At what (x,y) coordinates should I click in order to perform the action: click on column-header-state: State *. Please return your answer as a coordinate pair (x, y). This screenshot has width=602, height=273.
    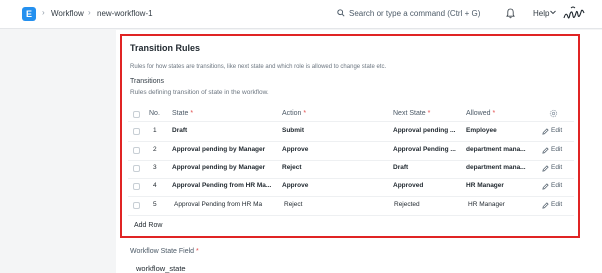
    Looking at the image, I should click on (183, 113).